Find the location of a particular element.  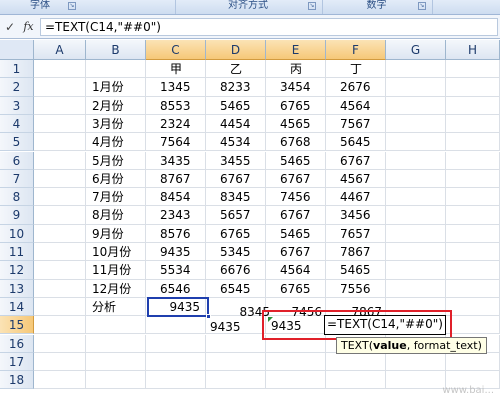

column-header-f: F is located at coordinates (356, 50).